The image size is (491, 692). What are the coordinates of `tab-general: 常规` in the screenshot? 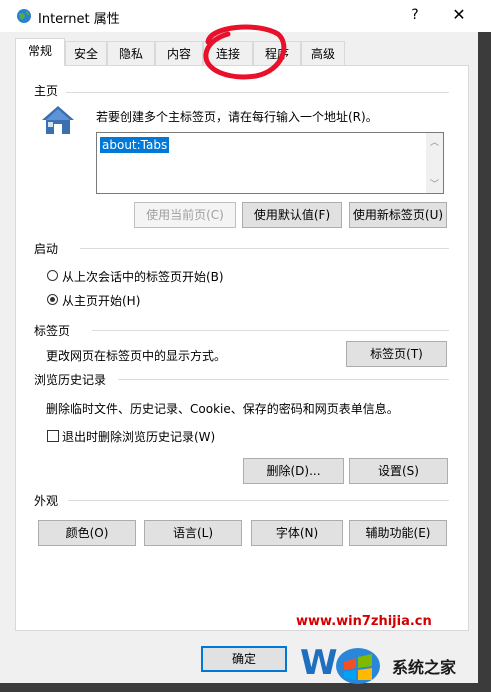 It's located at (40, 52).